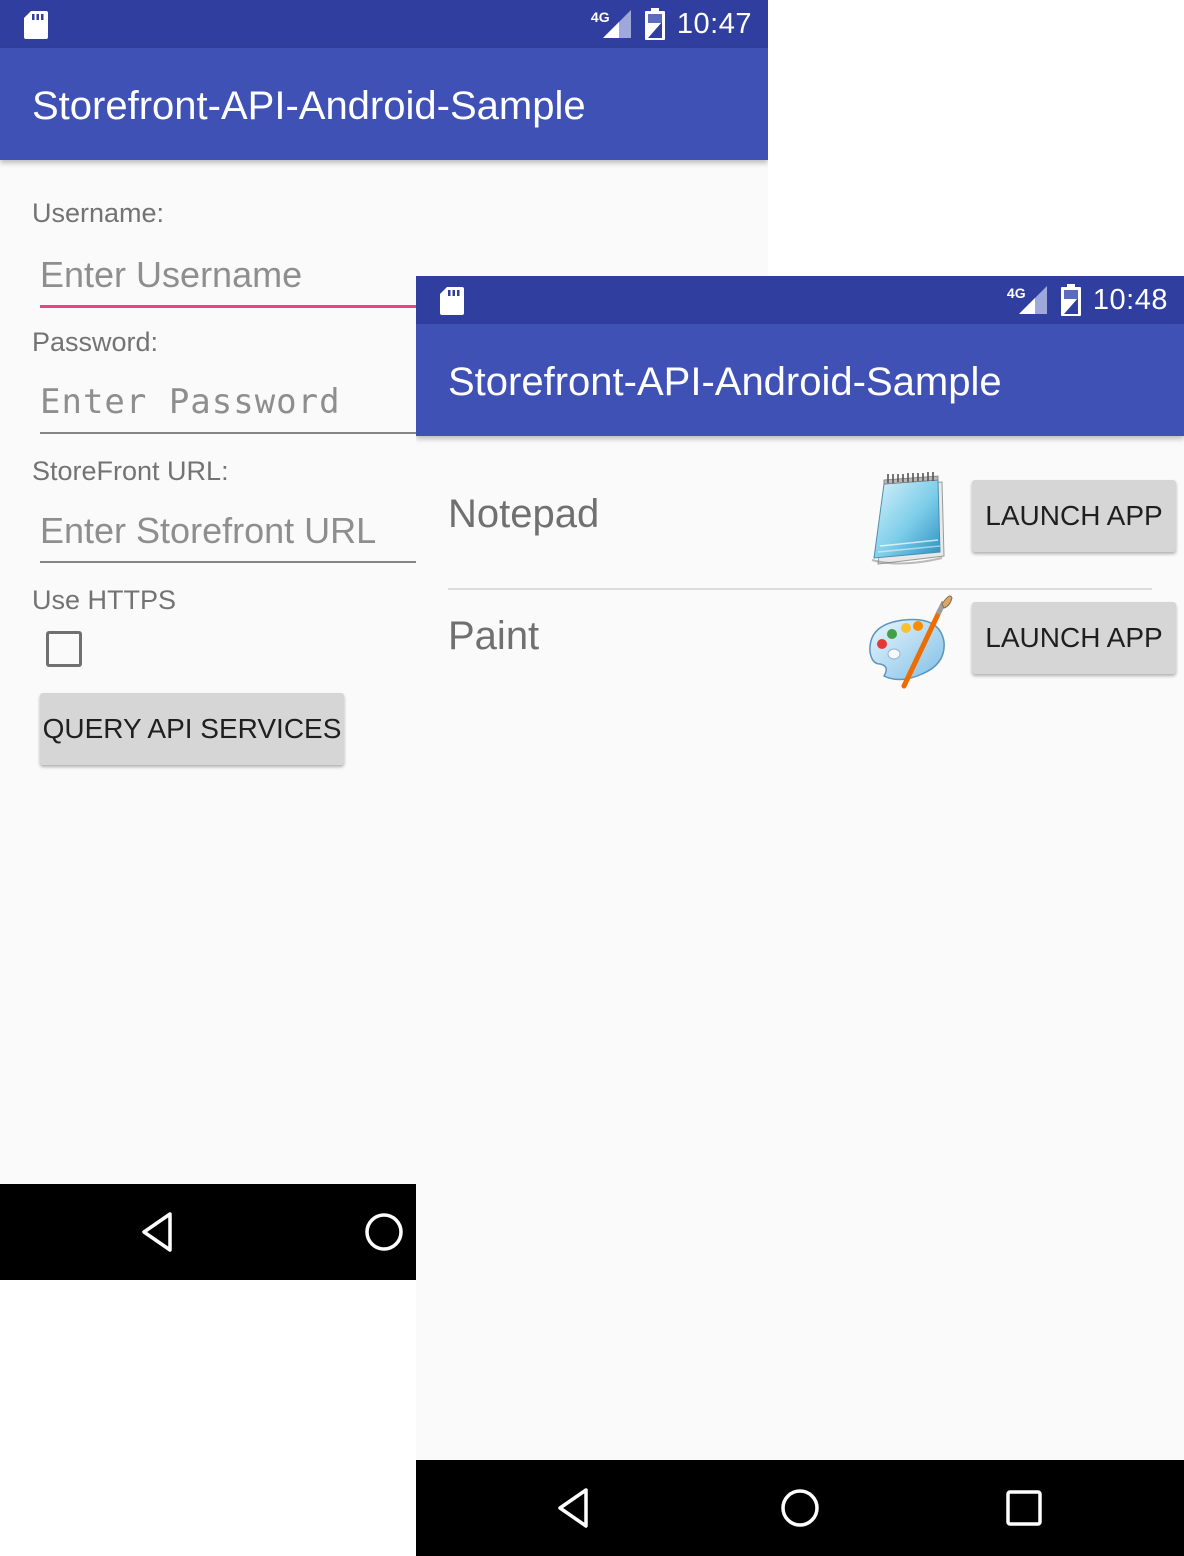 The image size is (1184, 1556). Describe the element at coordinates (1024, 1508) in the screenshot. I see `recents-icon` at that location.